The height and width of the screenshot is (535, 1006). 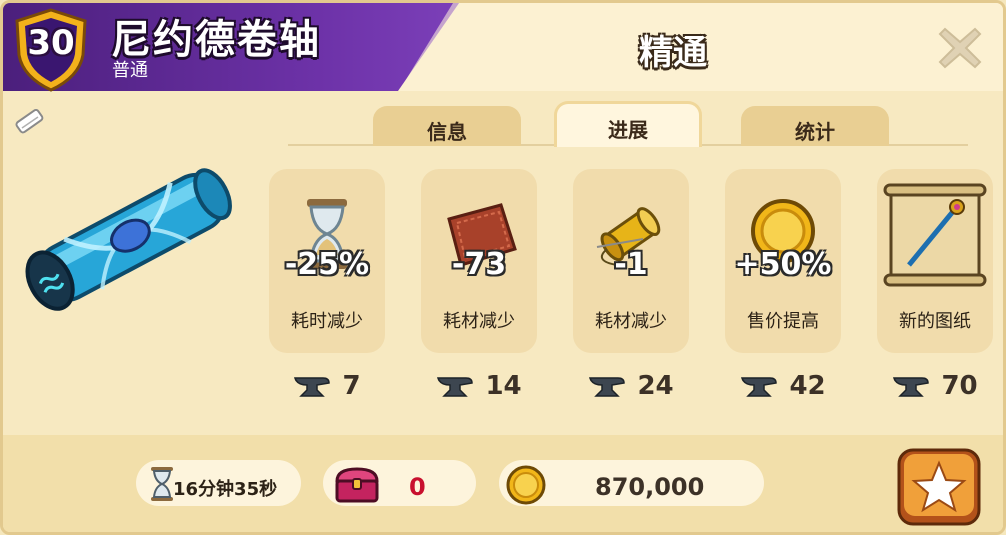 What do you see at coordinates (628, 124) in the screenshot?
I see `tab-progress: 进展` at bounding box center [628, 124].